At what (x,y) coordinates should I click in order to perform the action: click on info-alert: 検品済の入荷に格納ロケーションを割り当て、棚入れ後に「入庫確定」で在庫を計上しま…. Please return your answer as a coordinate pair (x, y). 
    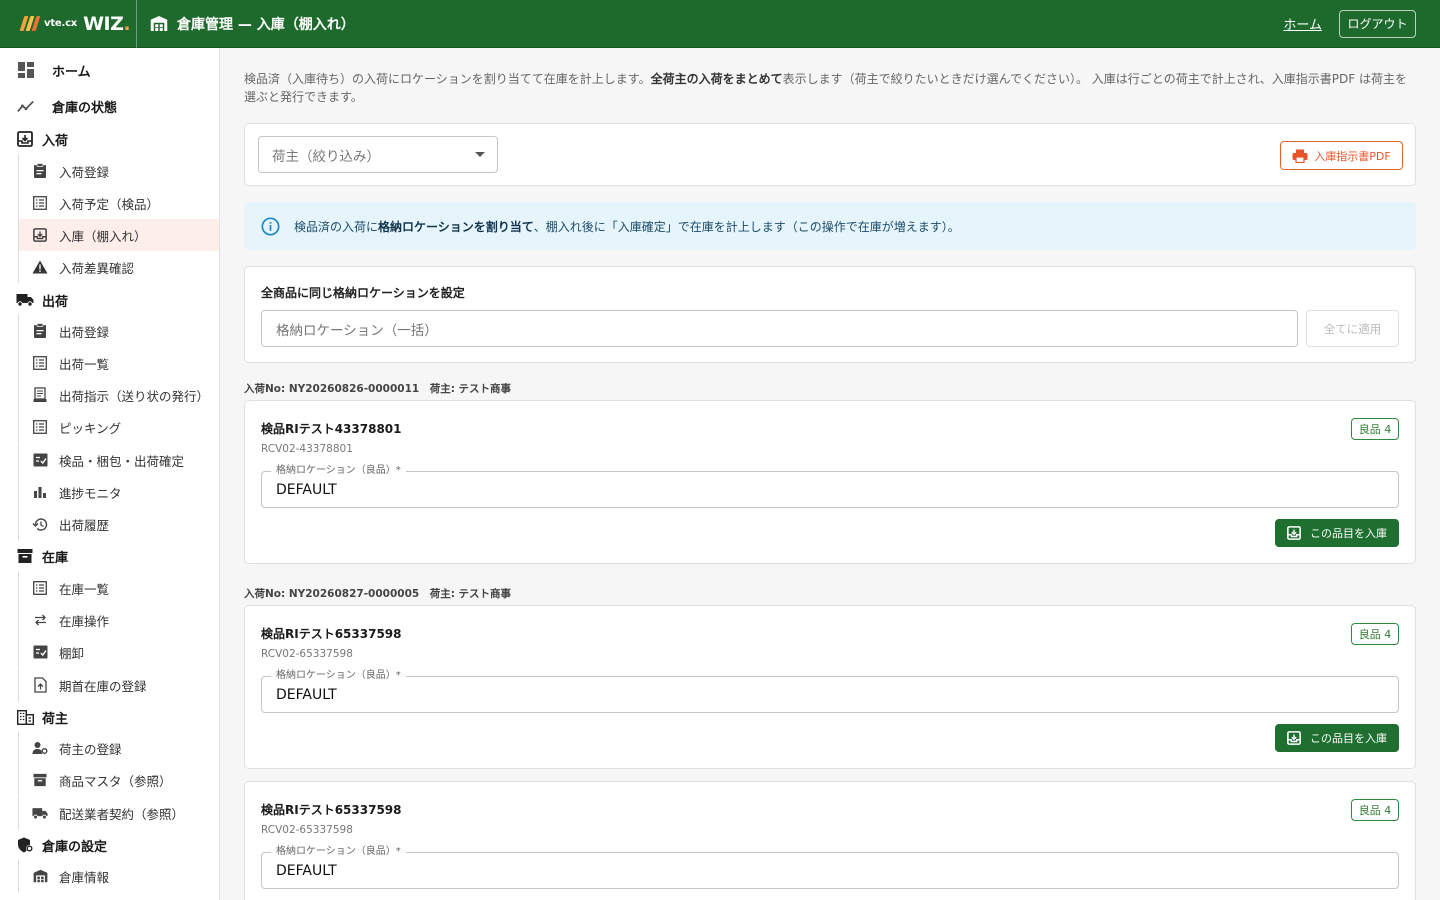
    Looking at the image, I should click on (830, 226).